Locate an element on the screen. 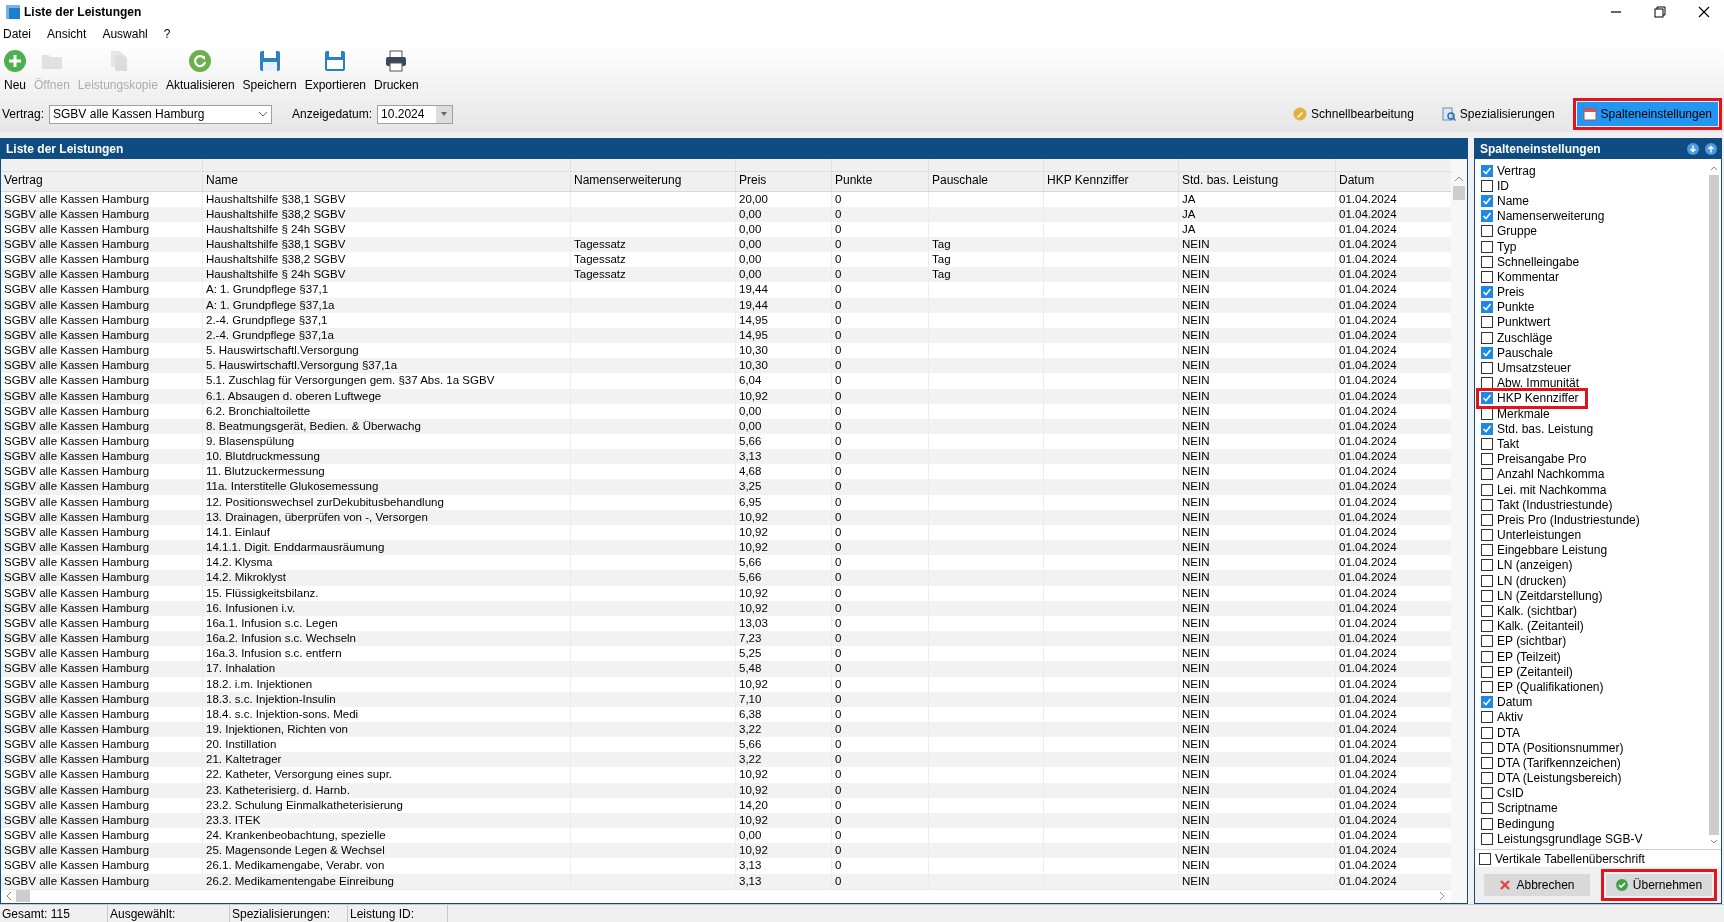 The height and width of the screenshot is (922, 1724). table-cell: 2.-4. Grundpflege §37,1 is located at coordinates (387, 320).